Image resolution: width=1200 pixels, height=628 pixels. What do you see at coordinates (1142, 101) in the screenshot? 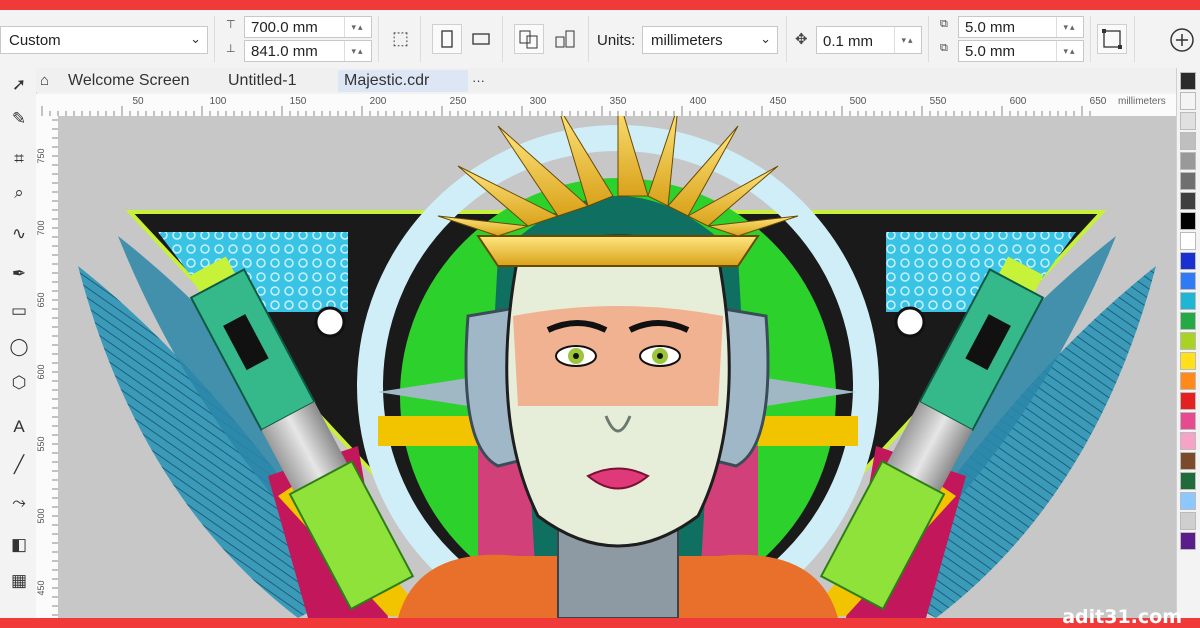
I see `ruler-unit-label: millimeters` at bounding box center [1142, 101].